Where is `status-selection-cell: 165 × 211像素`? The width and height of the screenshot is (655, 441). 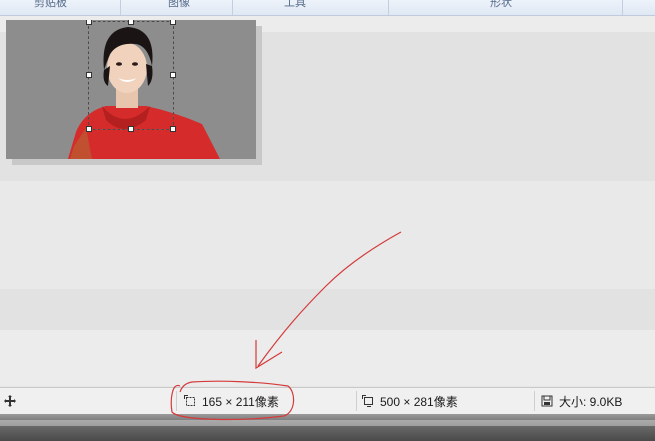 status-selection-cell: 165 × 211像素 is located at coordinates (231, 401).